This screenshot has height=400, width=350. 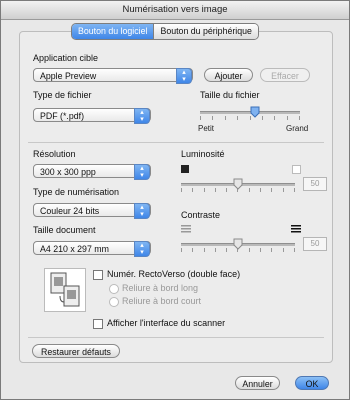 I want to click on long-edge-label: Reliure à bord long, so click(x=160, y=288).